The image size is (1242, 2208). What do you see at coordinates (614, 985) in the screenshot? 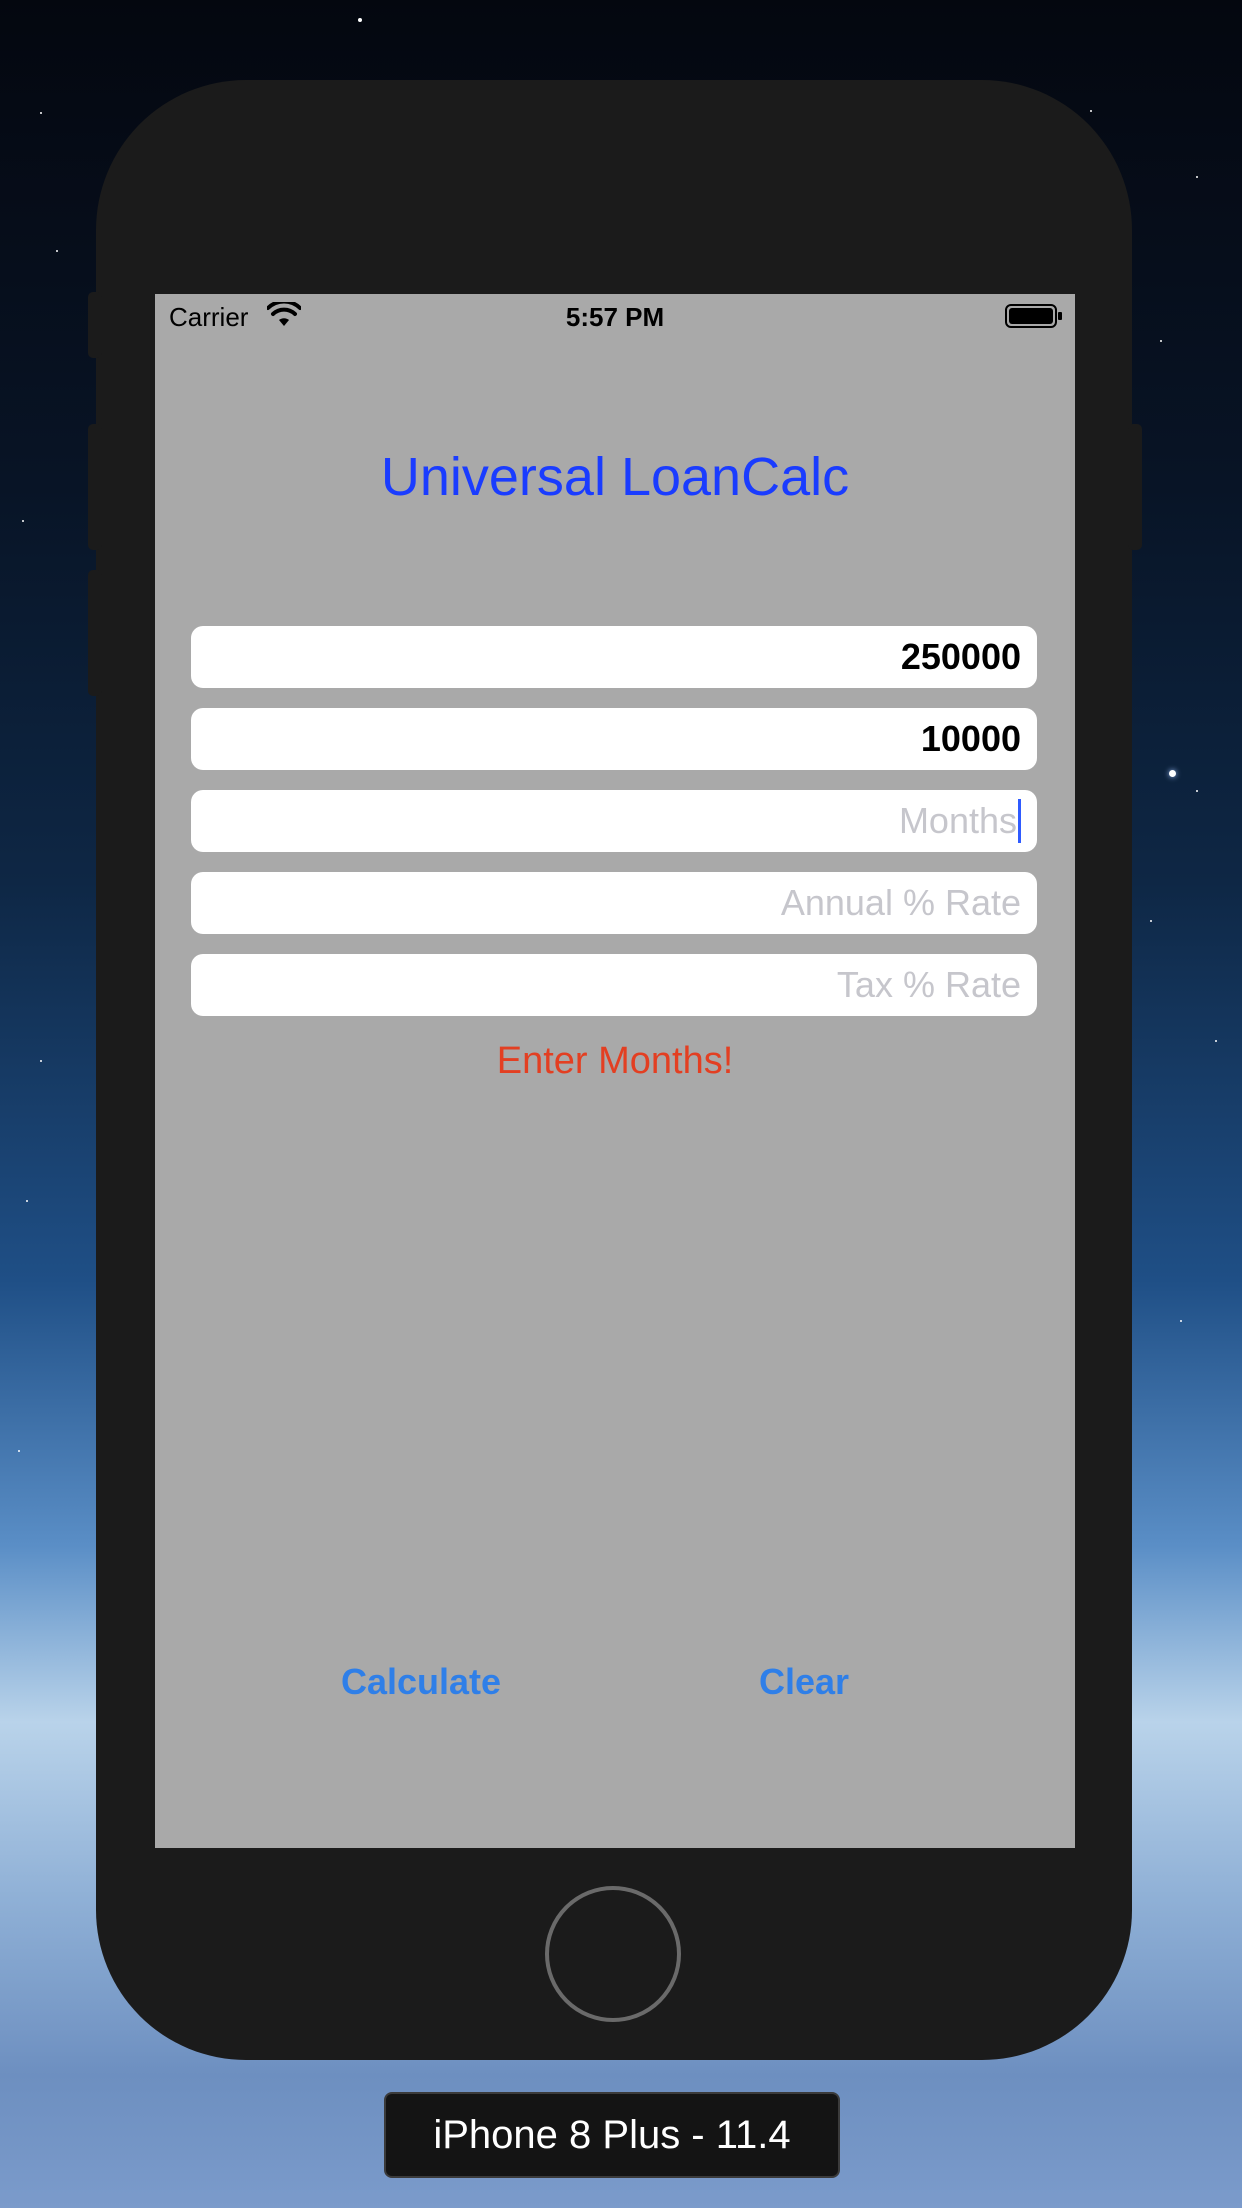
I see `tax-rate-input: Tax % Rate` at bounding box center [614, 985].